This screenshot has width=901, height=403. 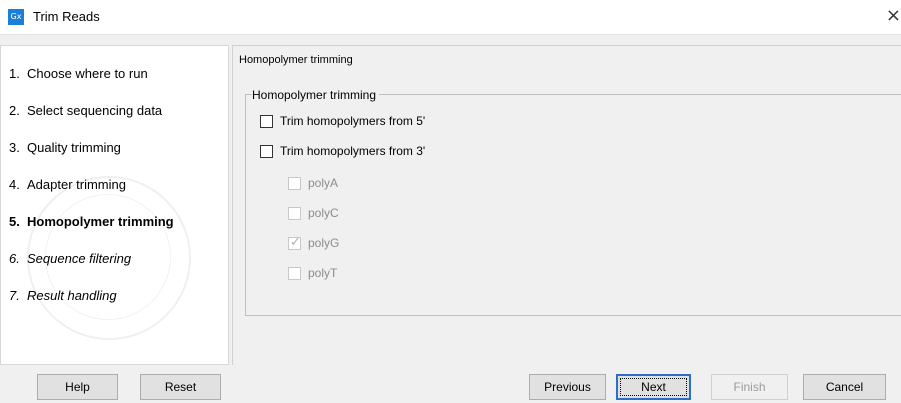 I want to click on step-label: Homopolymer trimming, so click(x=100, y=221).